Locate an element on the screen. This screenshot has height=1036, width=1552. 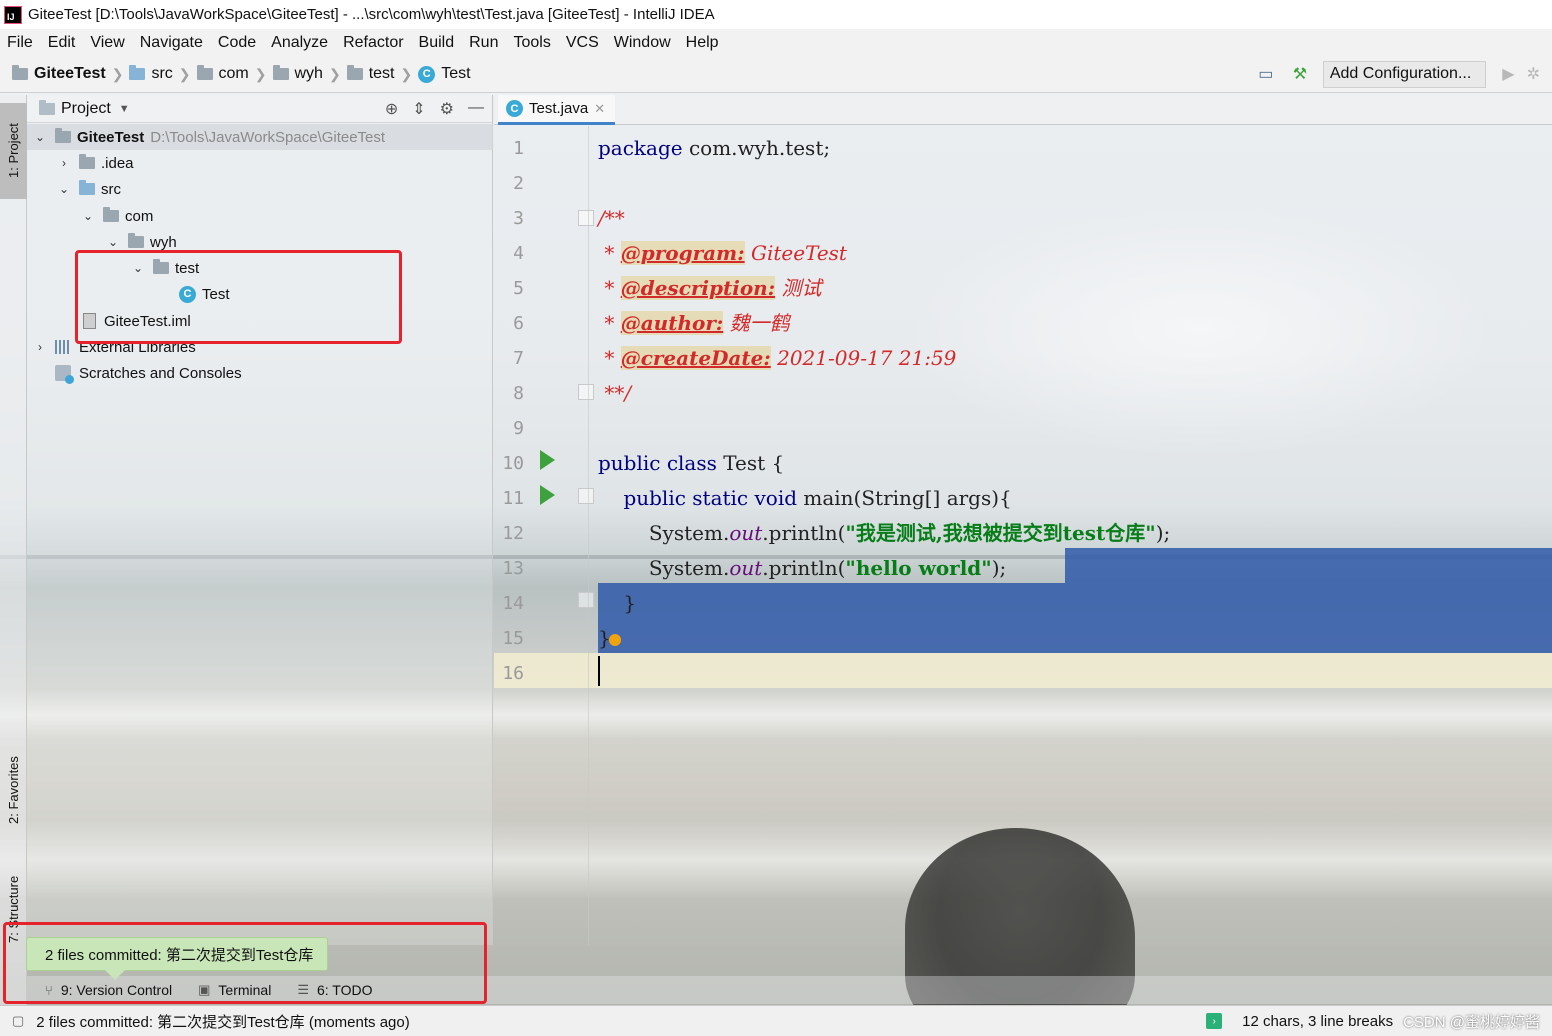
breadcrumb-test: test ❯ is located at coordinates (379, 74).